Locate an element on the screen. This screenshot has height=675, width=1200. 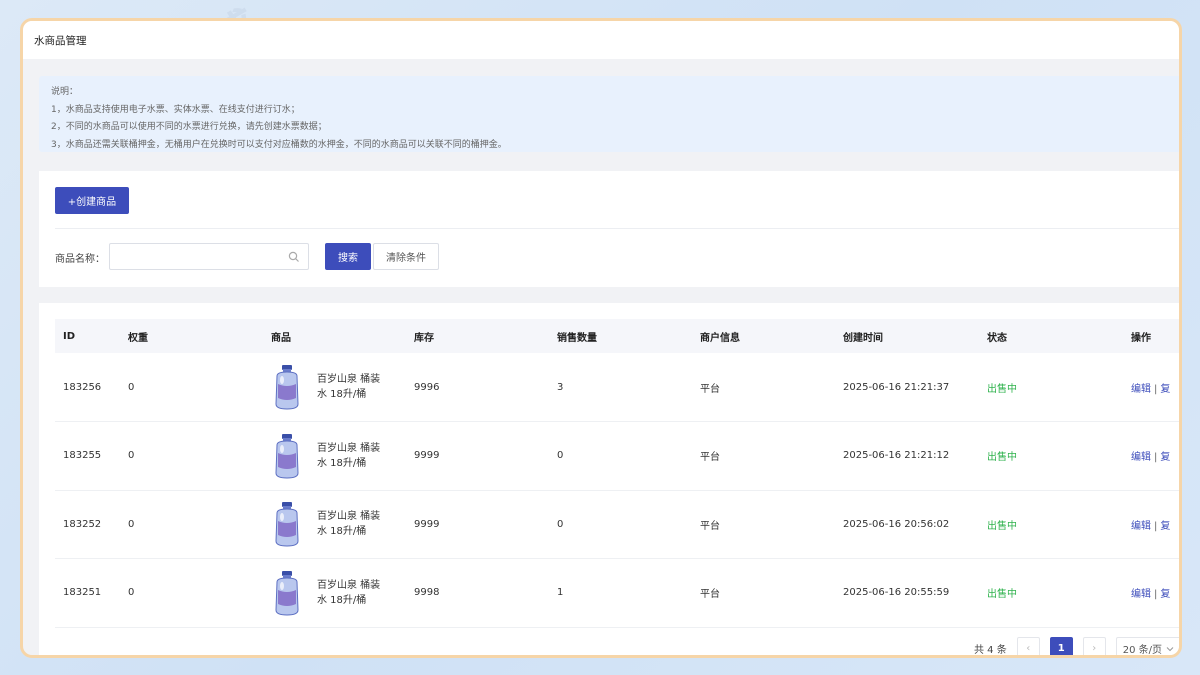
create-product-button: +创建商品 is located at coordinates (92, 200).